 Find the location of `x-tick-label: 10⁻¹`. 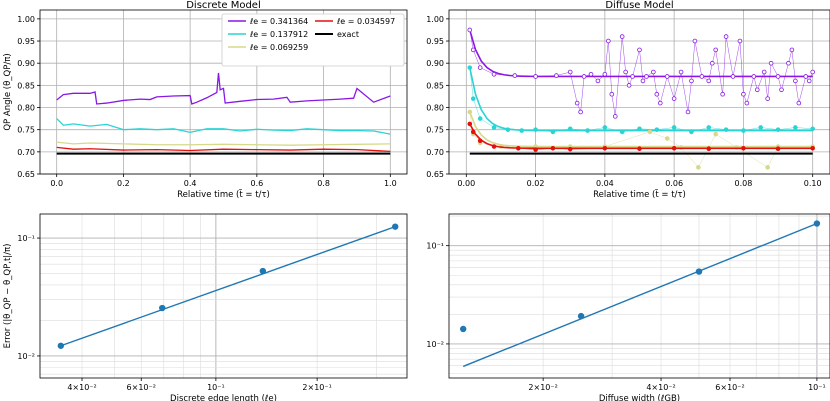

x-tick-label: 10⁻¹ is located at coordinates (216, 387).